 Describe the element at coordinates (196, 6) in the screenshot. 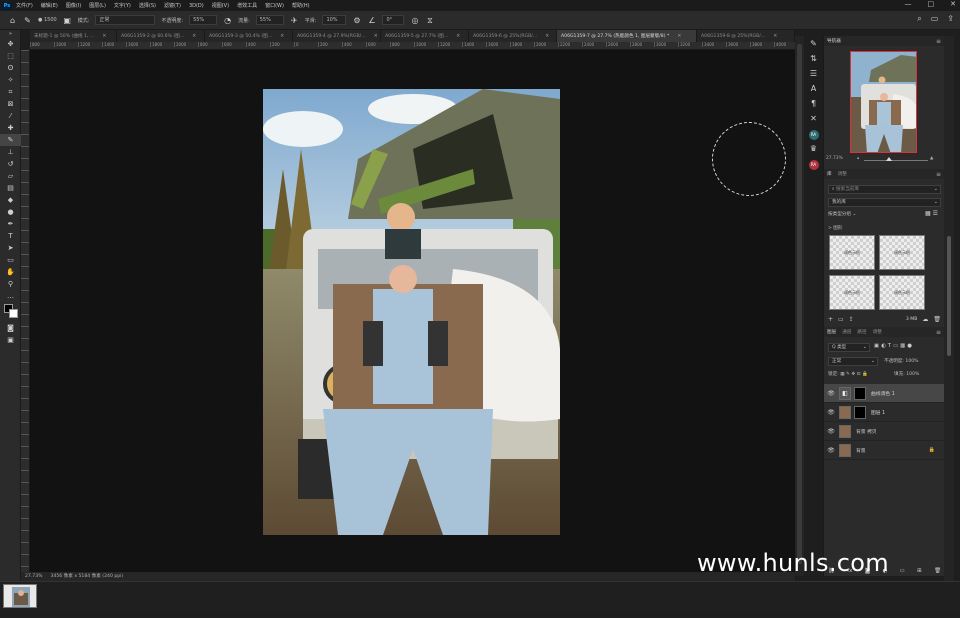

I see `menu-3d: 3D(D)` at that location.